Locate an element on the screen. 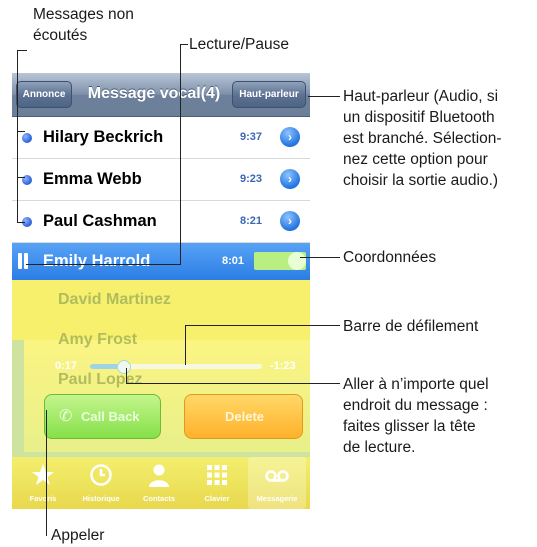 The height and width of the screenshot is (547, 537). tab-keypad: Clavier is located at coordinates (217, 483).